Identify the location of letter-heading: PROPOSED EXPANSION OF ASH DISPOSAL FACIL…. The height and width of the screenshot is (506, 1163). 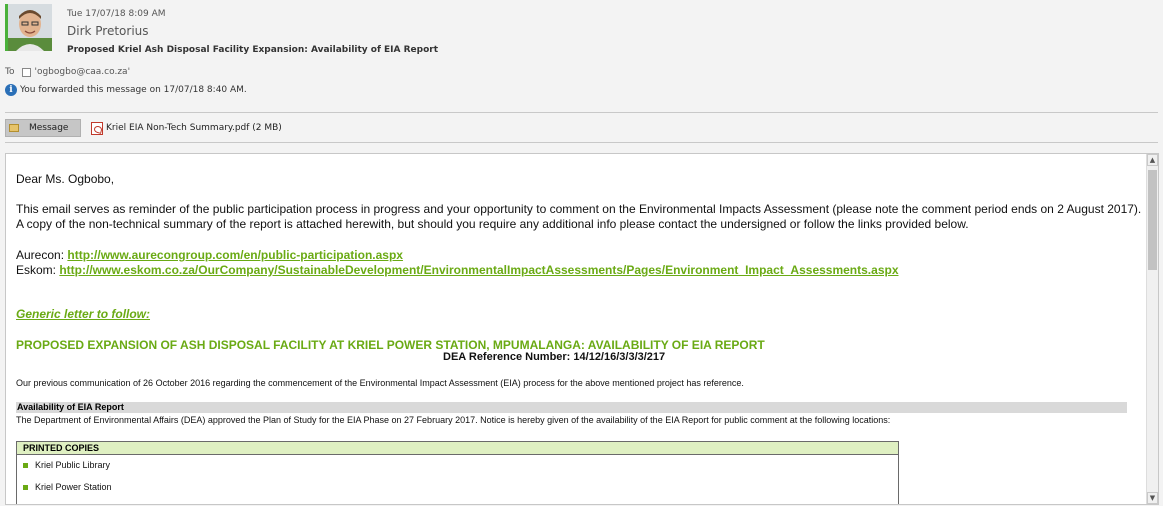
(390, 345).